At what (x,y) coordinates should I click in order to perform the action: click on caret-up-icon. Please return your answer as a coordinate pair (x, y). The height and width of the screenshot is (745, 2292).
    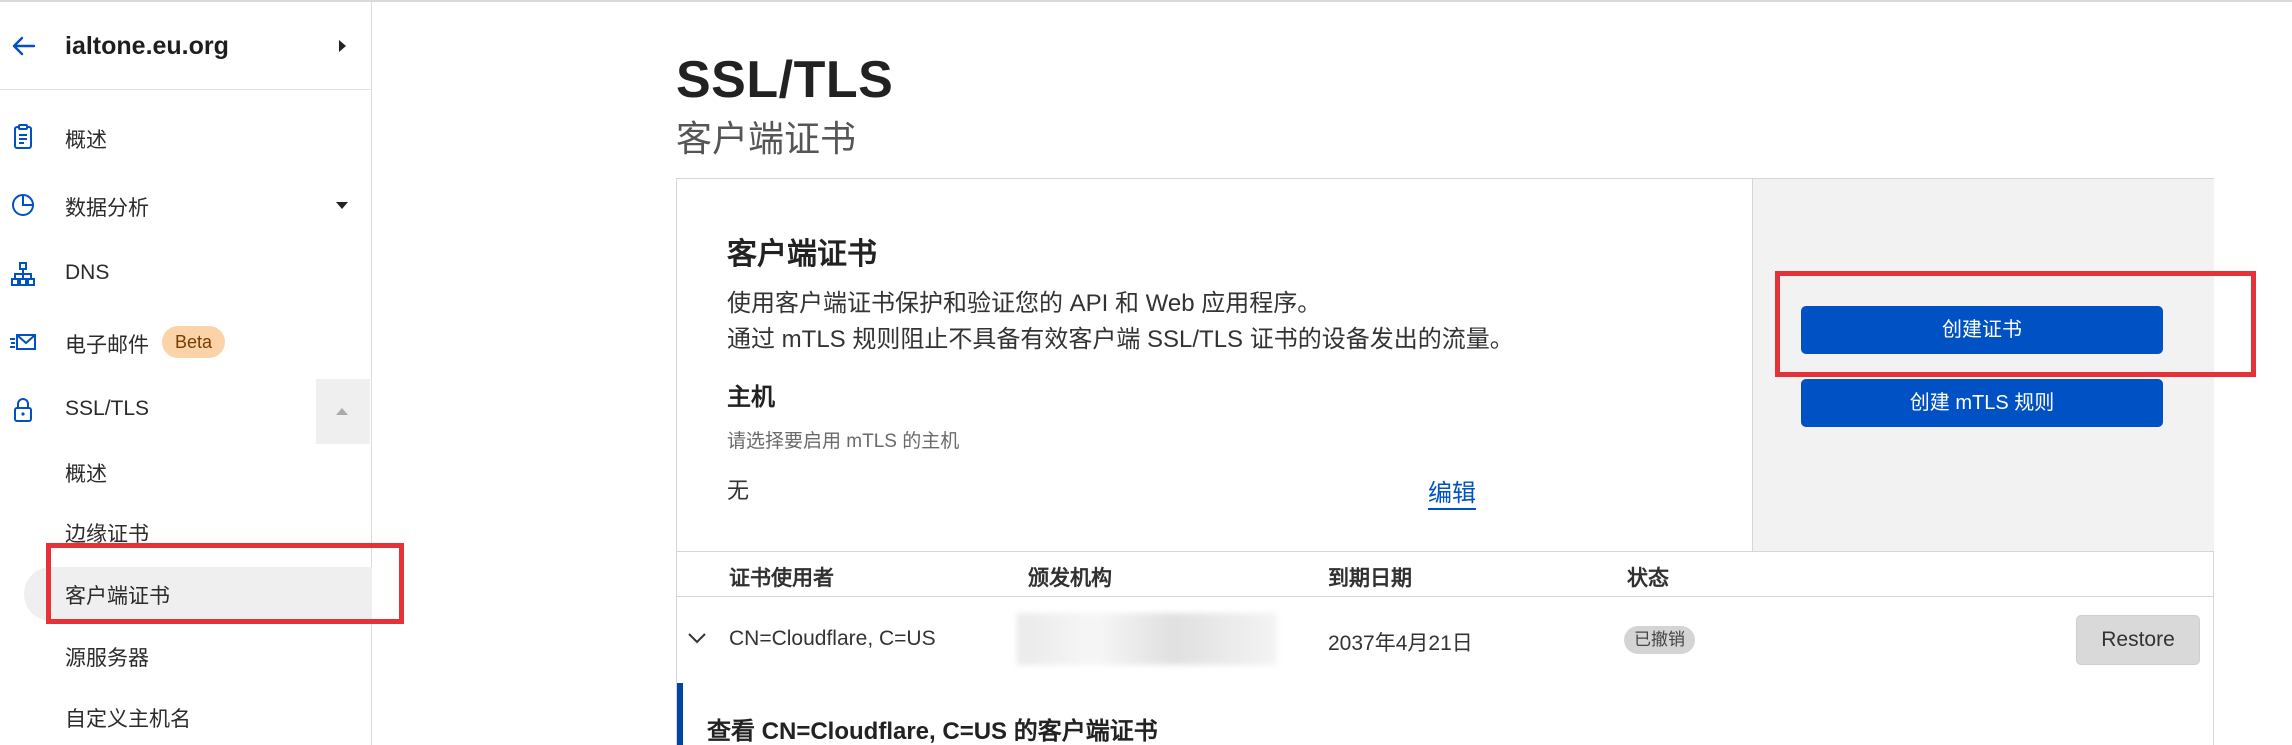
    Looking at the image, I should click on (342, 411).